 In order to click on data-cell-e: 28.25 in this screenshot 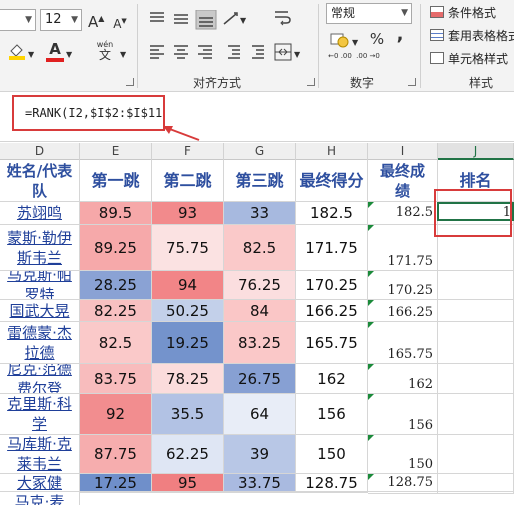, I will do `click(116, 285)`.